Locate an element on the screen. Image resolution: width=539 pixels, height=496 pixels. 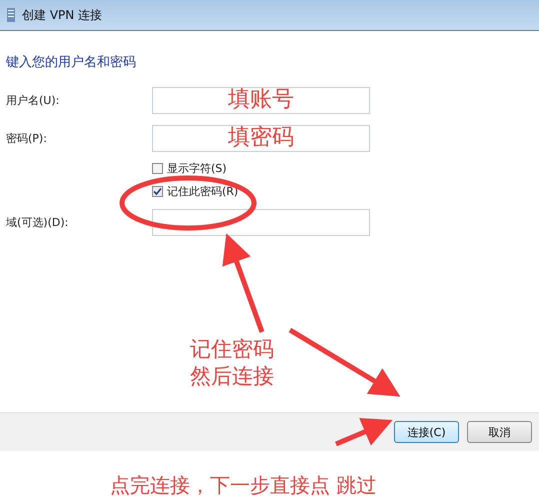
input-field: 填账号 is located at coordinates (261, 100).